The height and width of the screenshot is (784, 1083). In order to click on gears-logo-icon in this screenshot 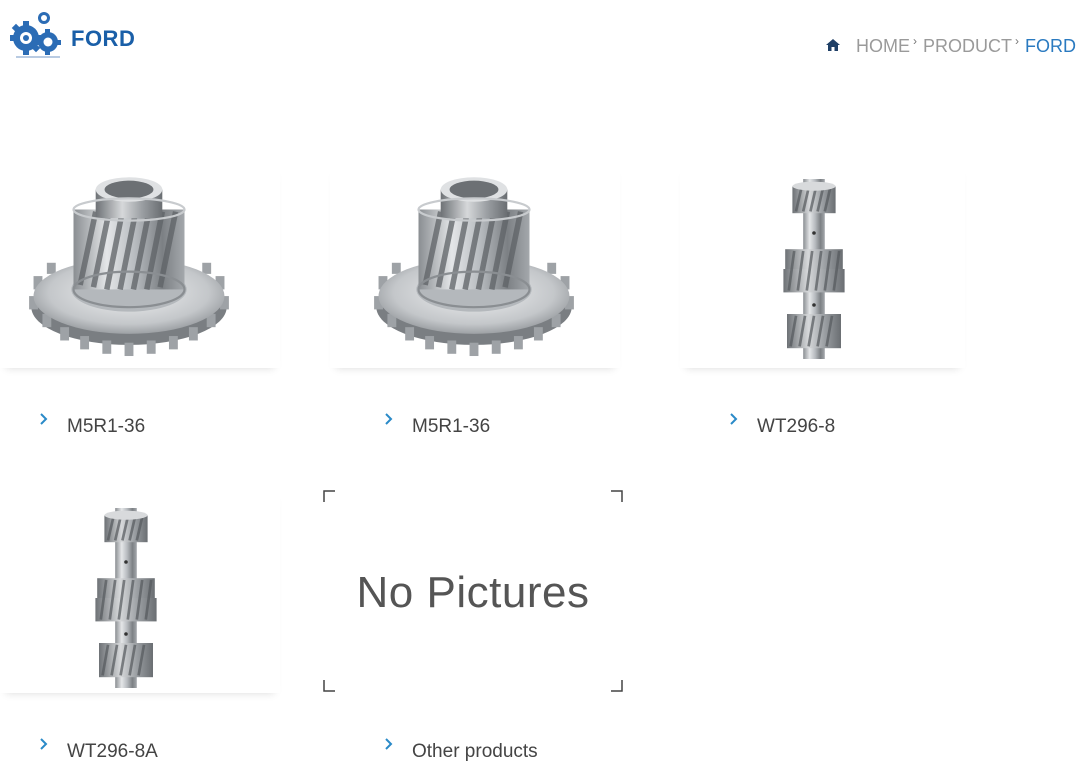, I will do `click(38, 35)`.